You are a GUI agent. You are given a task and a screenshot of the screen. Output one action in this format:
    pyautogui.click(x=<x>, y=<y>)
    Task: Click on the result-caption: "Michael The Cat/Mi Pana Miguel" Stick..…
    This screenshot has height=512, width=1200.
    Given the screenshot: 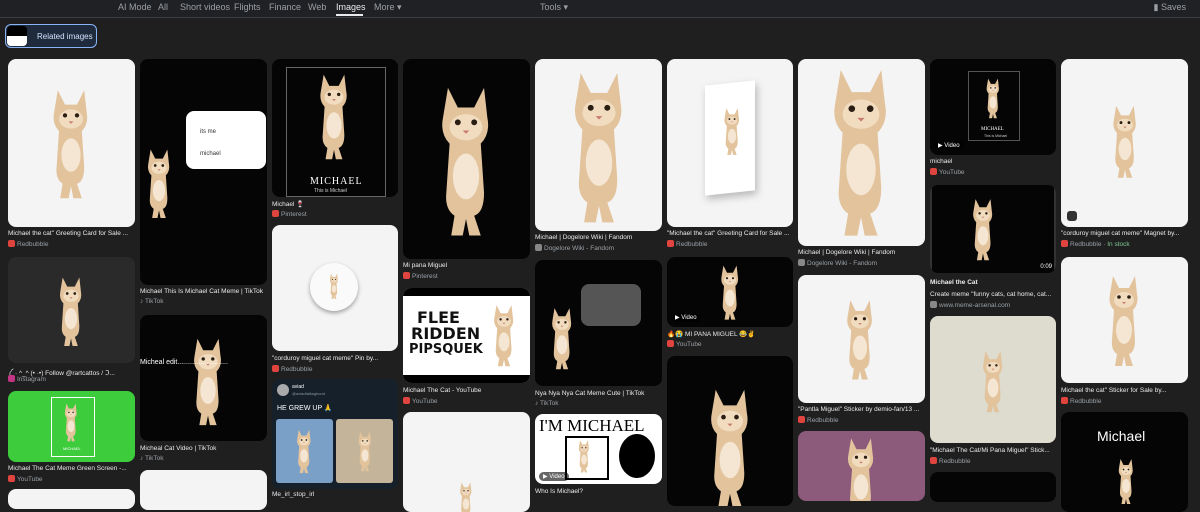 What is the action you would take?
    pyautogui.click(x=990, y=450)
    